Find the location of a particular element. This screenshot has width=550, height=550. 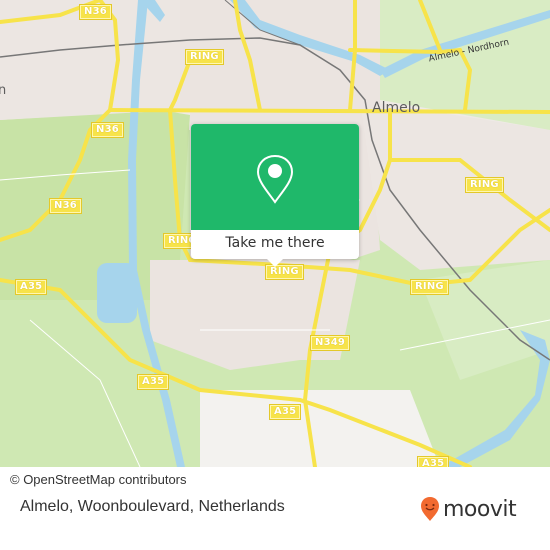

location-title: Almelo, Woonboulevard, Netherlands is located at coordinates (152, 506).